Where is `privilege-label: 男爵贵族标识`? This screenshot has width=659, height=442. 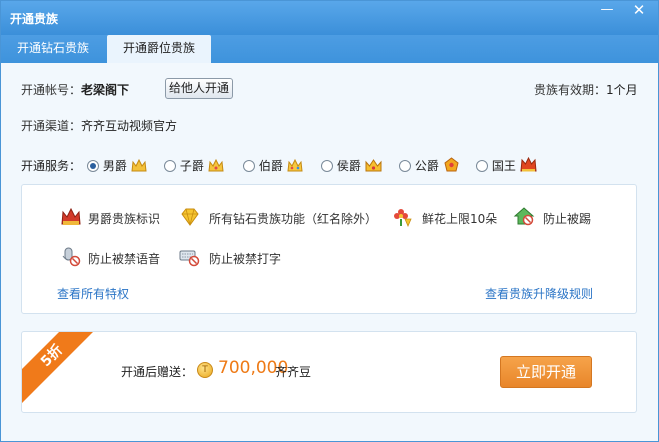
privilege-label: 男爵贵族标识 is located at coordinates (124, 219).